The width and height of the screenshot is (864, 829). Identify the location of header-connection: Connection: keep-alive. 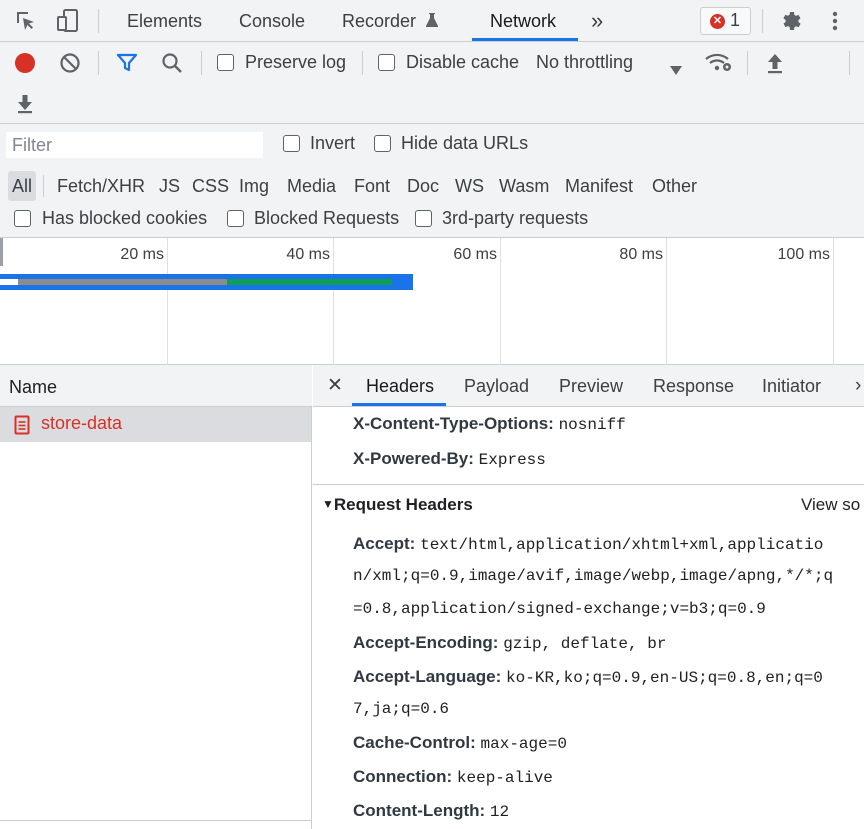
(453, 777).